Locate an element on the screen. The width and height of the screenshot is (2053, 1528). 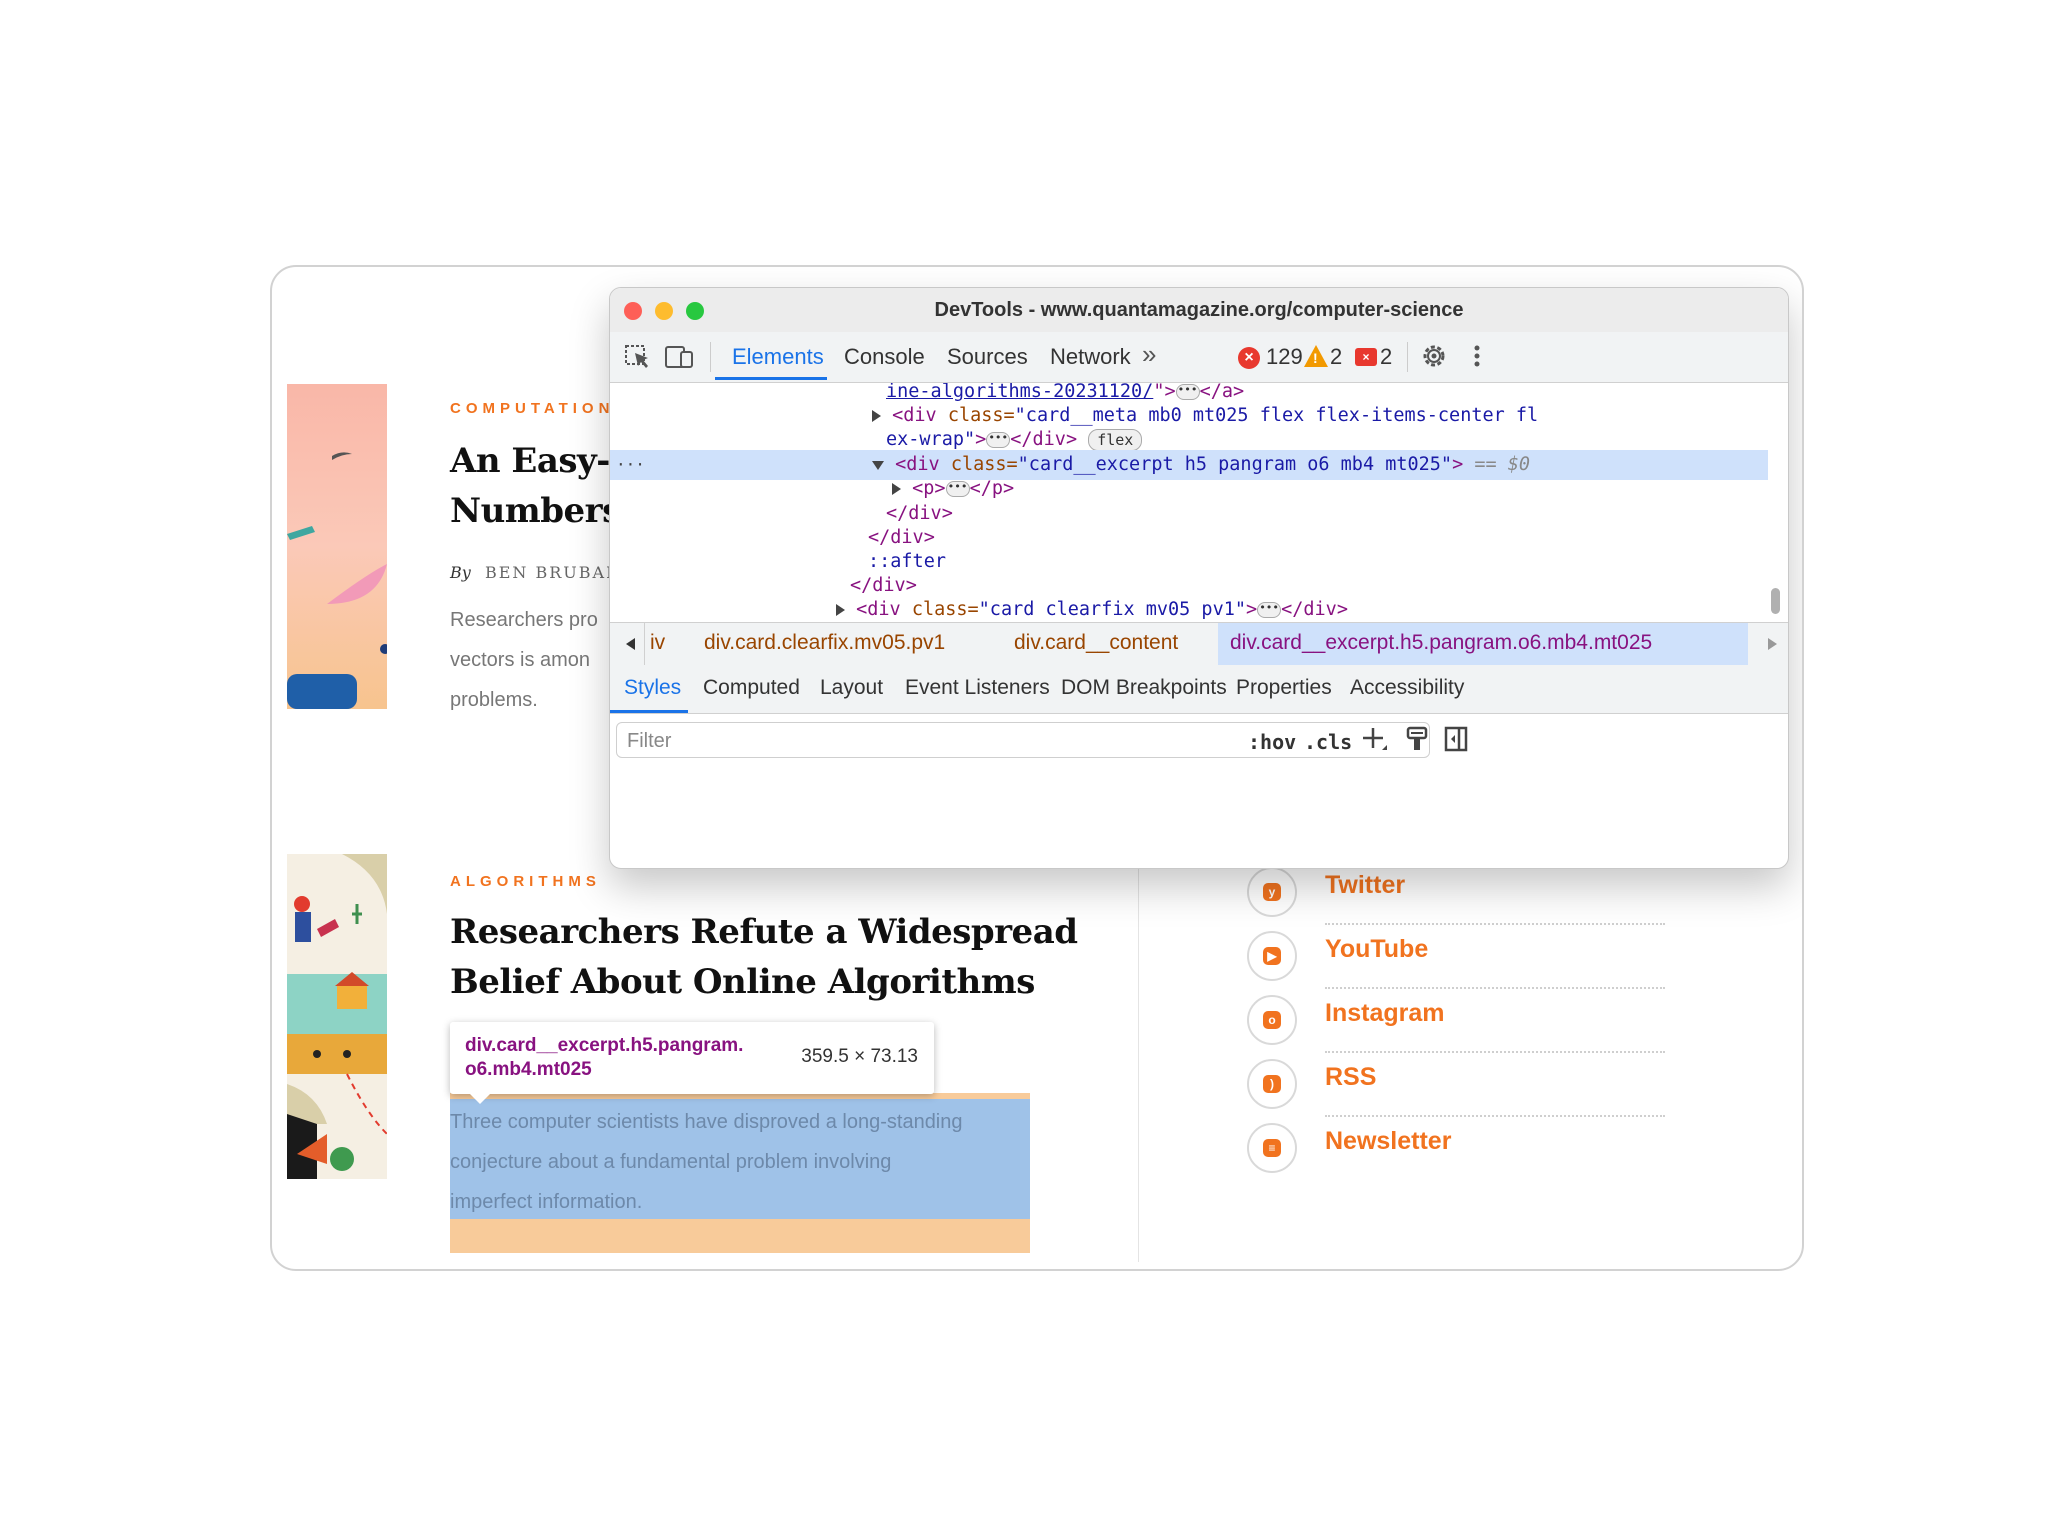
column-divider is located at coordinates (1138, 1064).